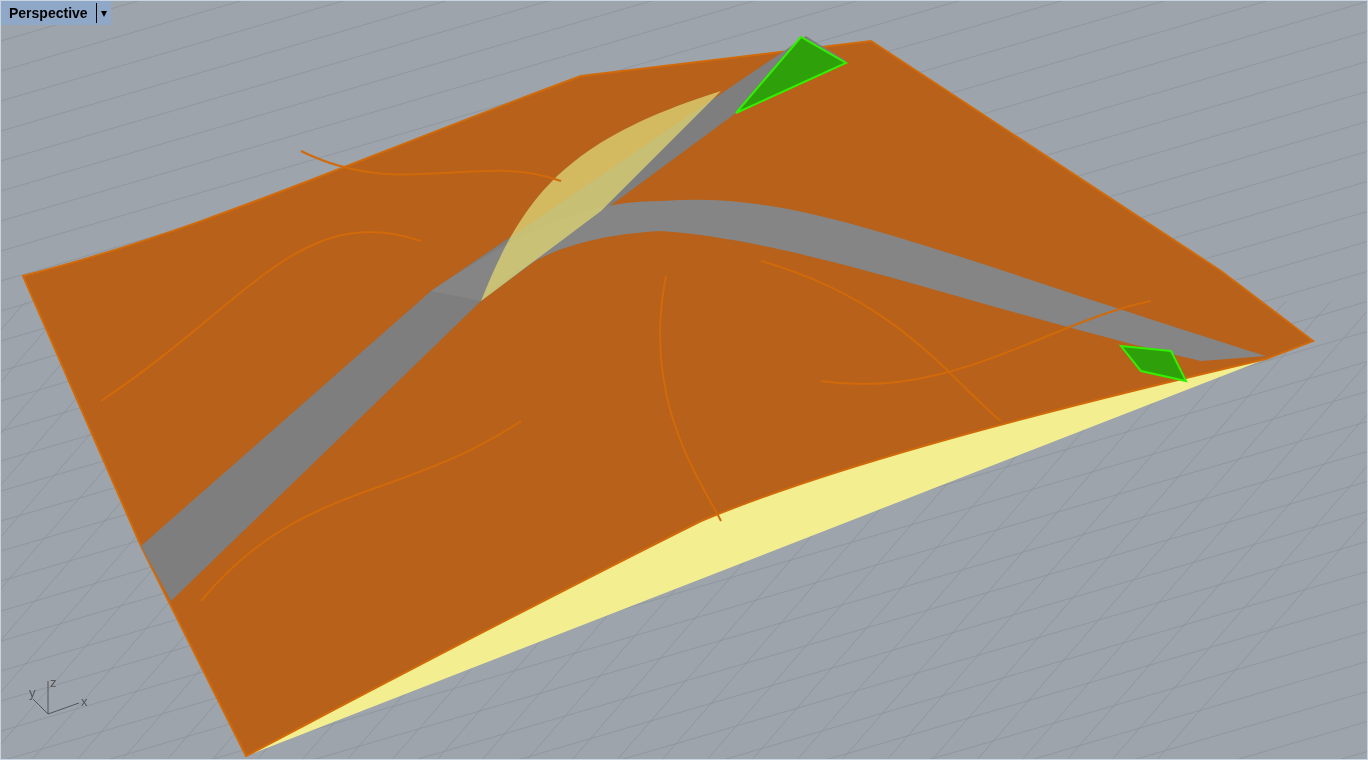 The image size is (1368, 760). Describe the element at coordinates (48, 13) in the screenshot. I see `viewport-title: Perspective` at that location.